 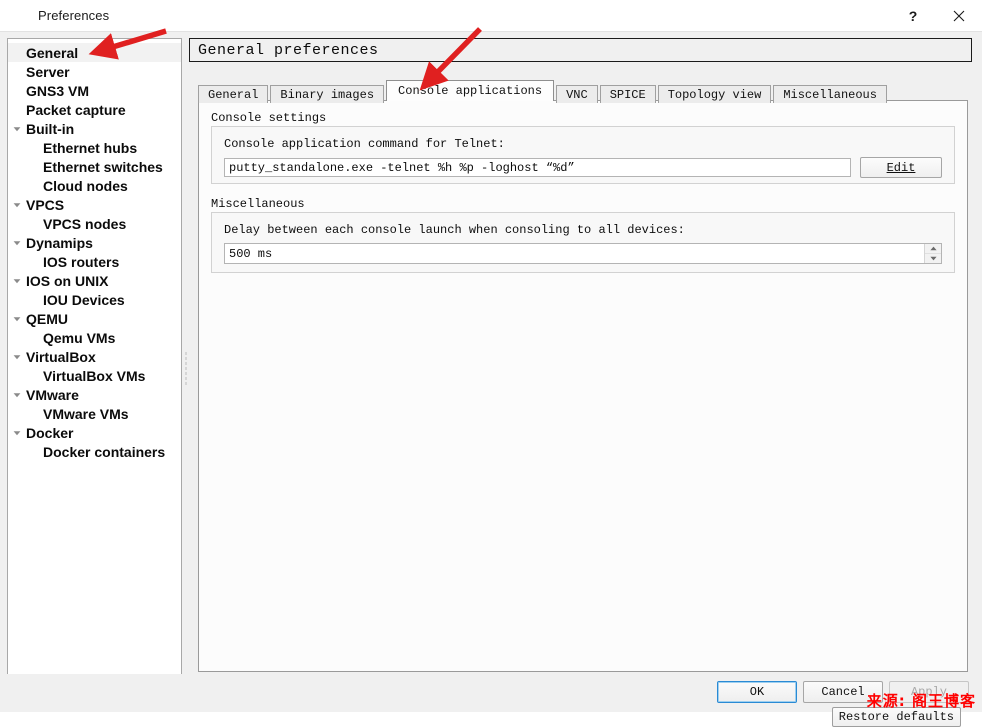 I want to click on page-title: General preferences, so click(x=288, y=50).